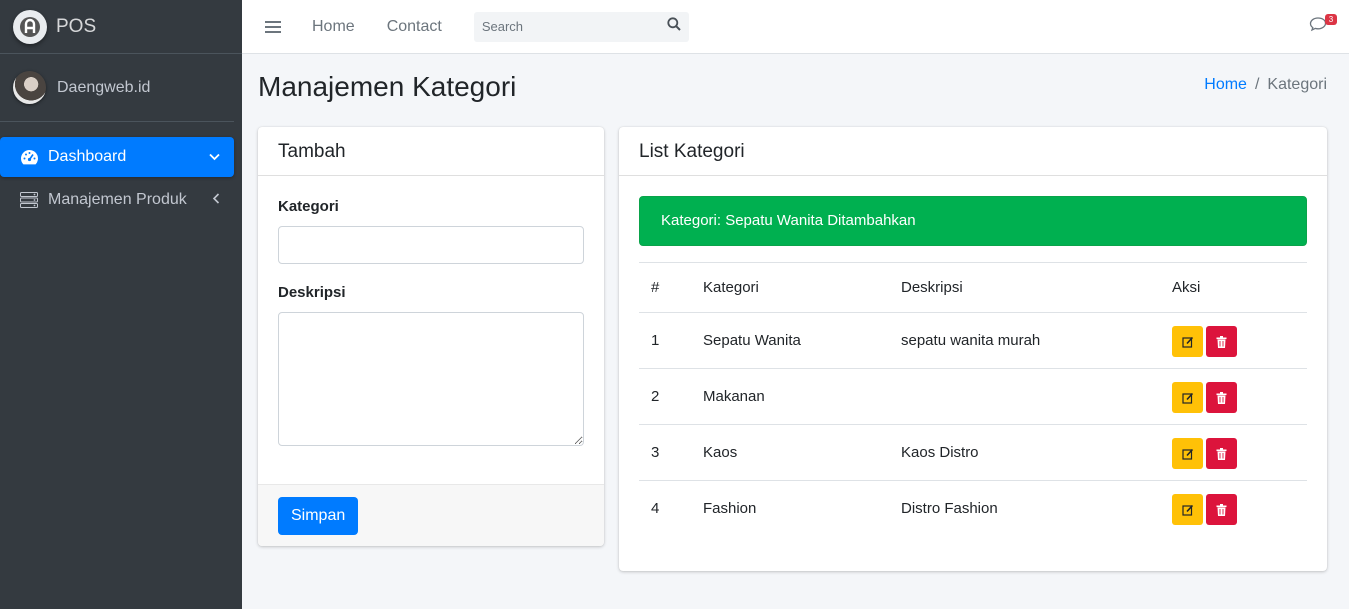  What do you see at coordinates (216, 199) in the screenshot?
I see `chevron-left-icon` at bounding box center [216, 199].